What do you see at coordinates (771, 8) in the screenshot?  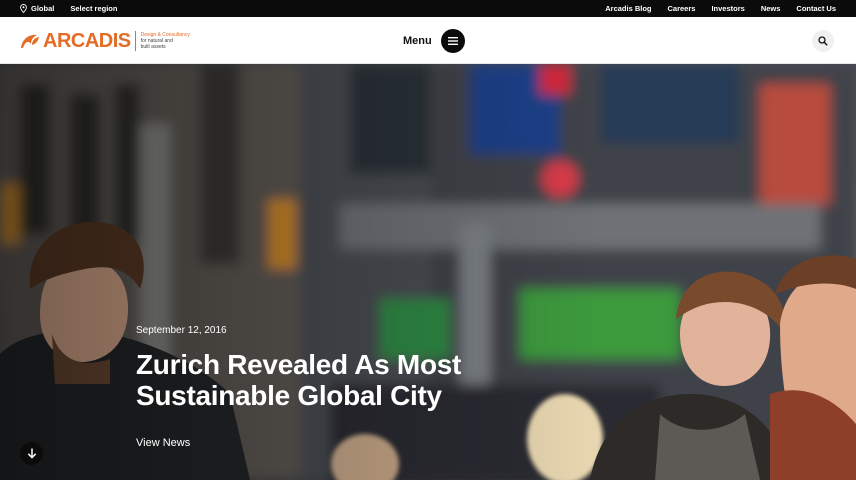 I see `news-link: News` at bounding box center [771, 8].